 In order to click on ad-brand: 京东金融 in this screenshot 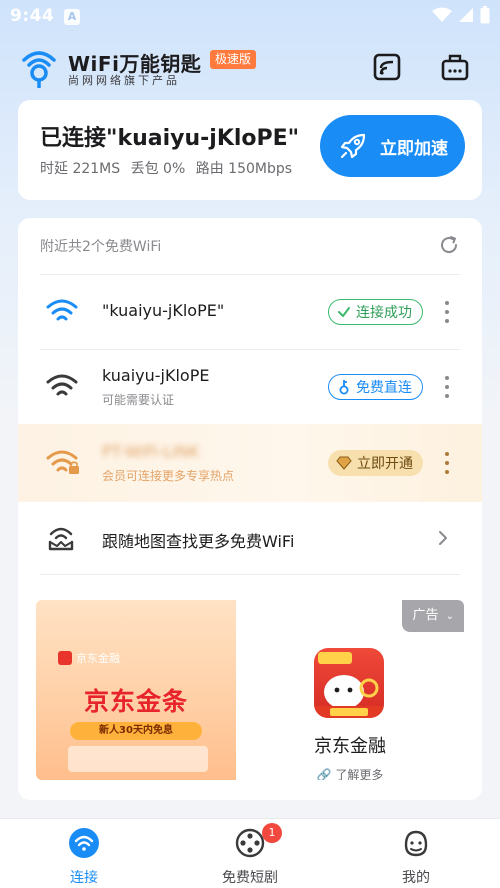, I will do `click(89, 658)`.